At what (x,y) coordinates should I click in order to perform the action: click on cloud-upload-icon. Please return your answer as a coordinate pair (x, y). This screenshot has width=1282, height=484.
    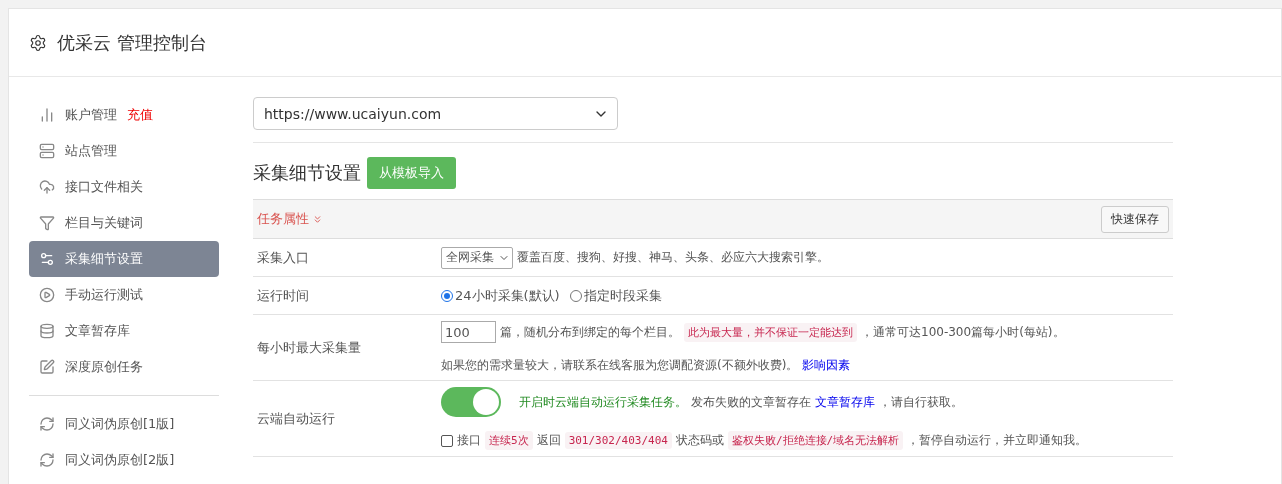
    Looking at the image, I should click on (47, 187).